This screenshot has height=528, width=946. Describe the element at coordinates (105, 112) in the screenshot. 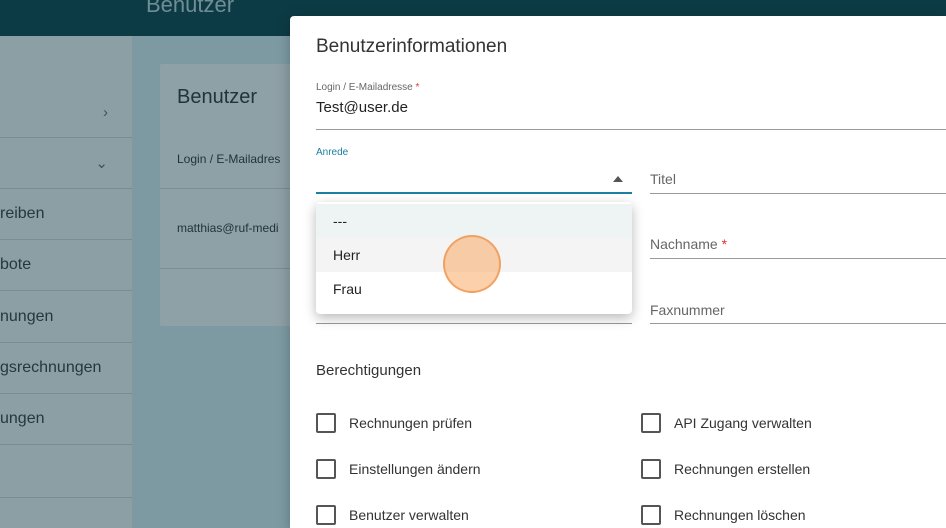

I see `chevron-right-icon: ›` at that location.